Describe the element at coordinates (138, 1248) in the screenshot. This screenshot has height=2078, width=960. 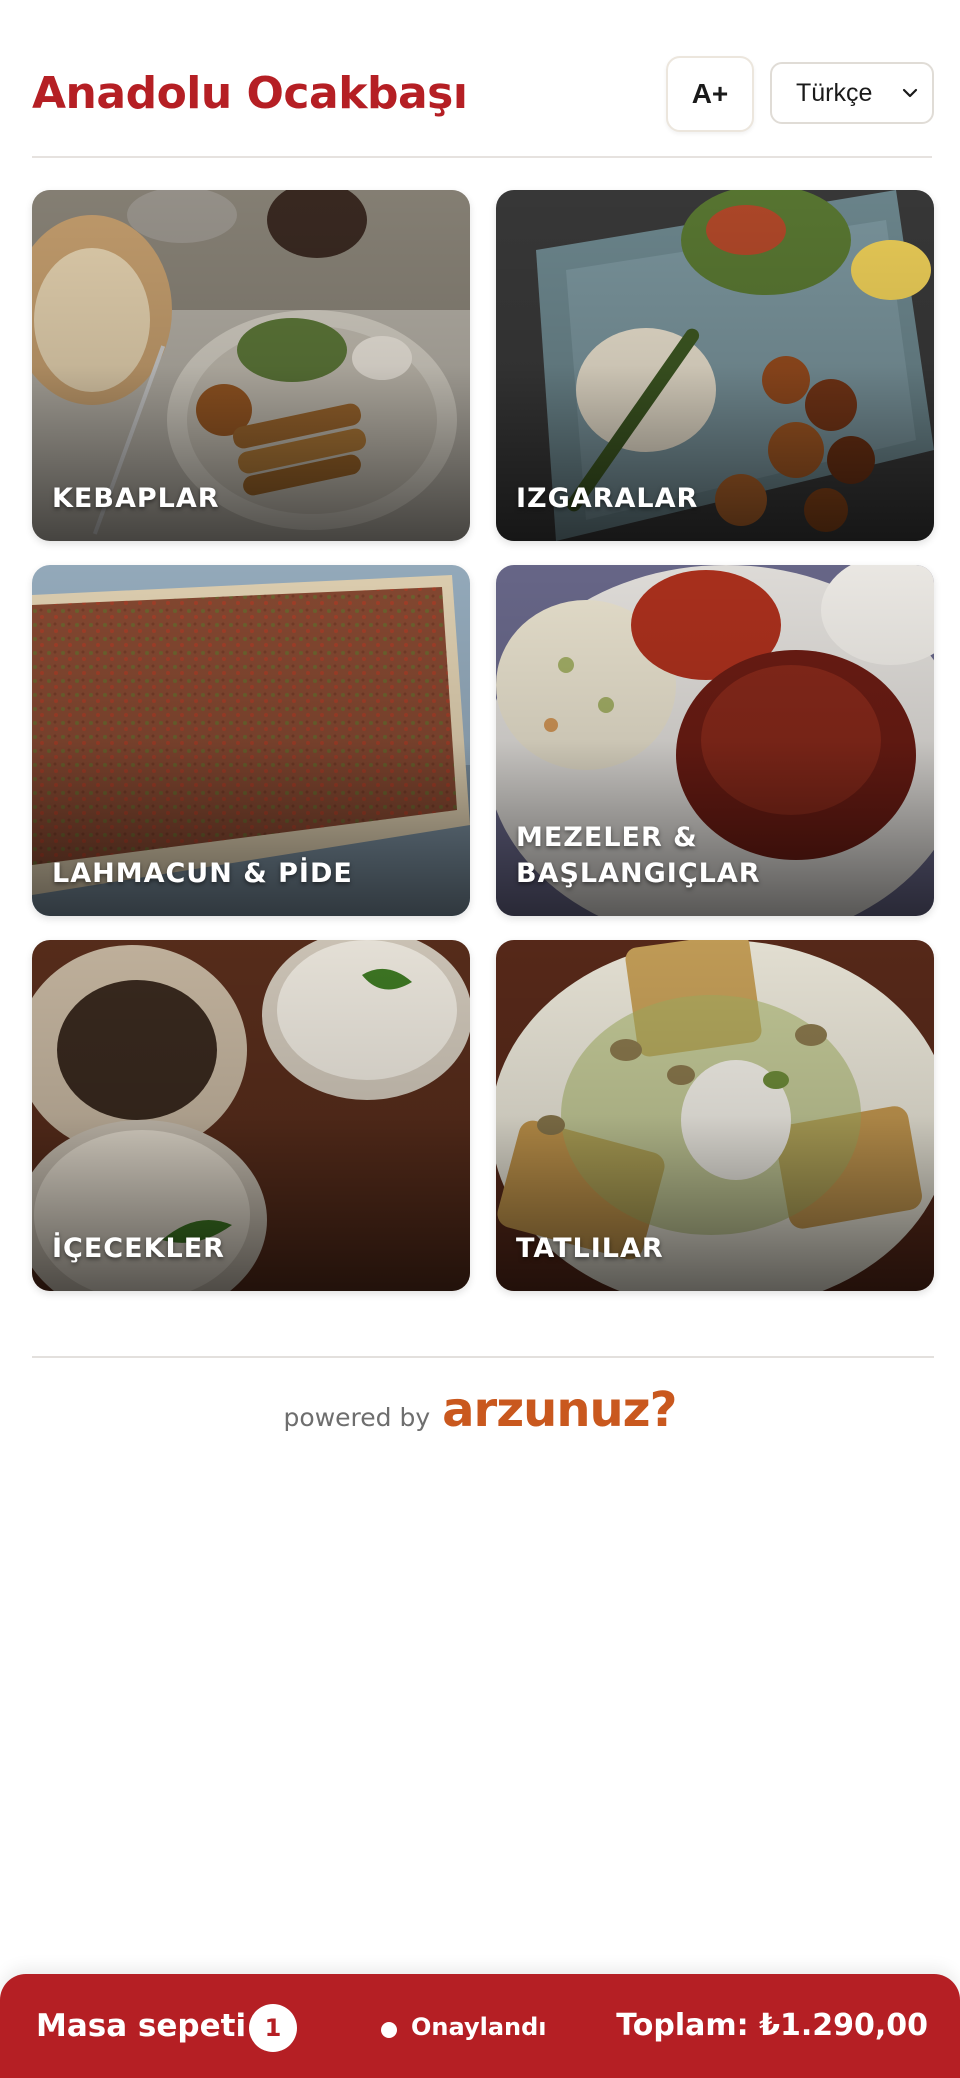
I see `category-label: İÇECEKLER` at that location.